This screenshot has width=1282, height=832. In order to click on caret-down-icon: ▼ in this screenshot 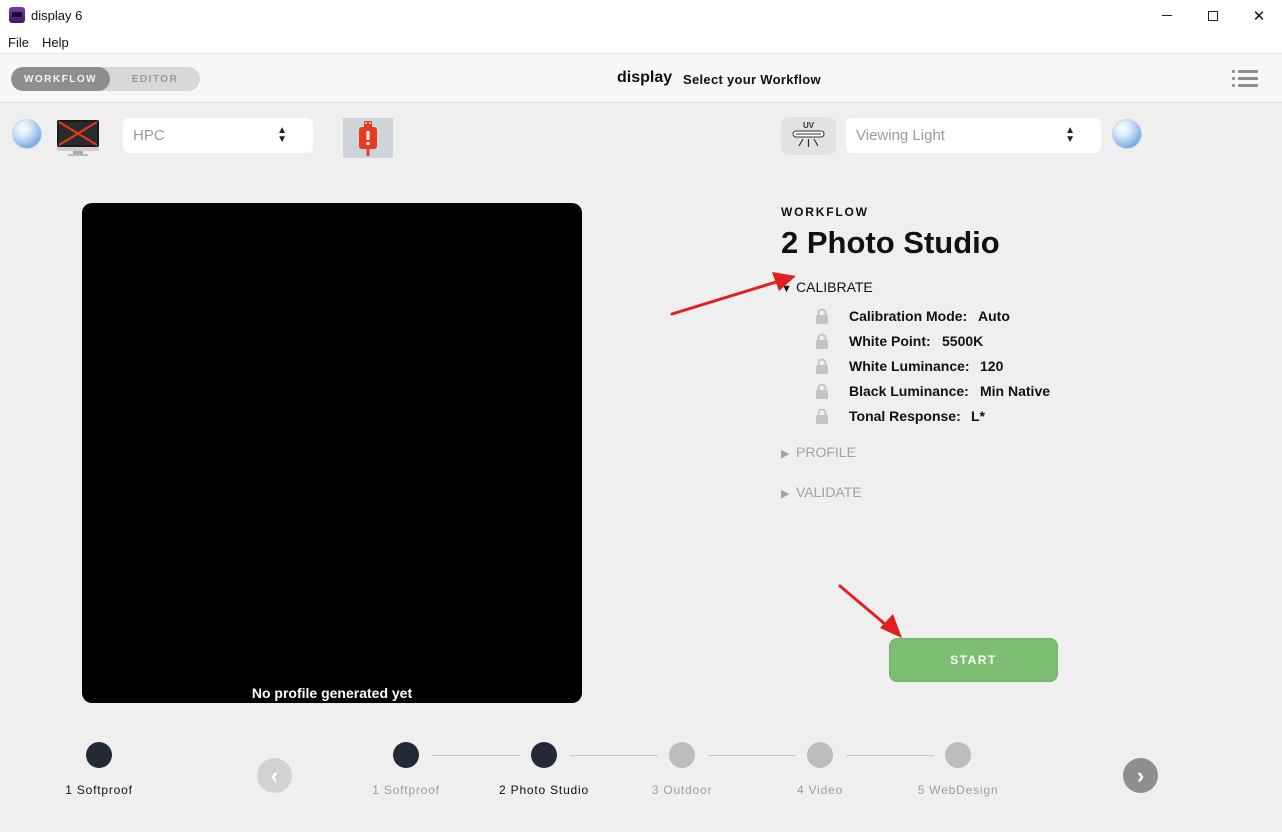, I will do `click(786, 289)`.